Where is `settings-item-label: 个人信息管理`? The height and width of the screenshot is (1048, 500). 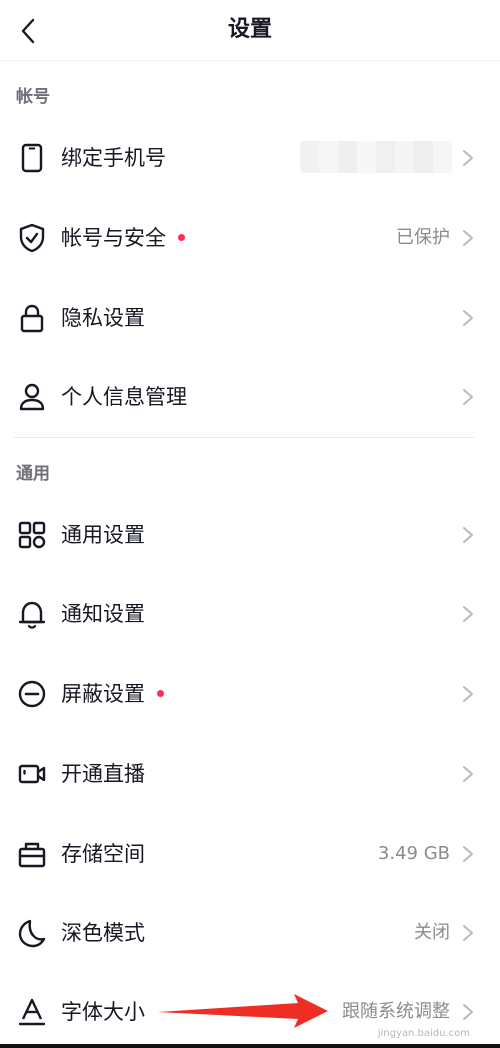 settings-item-label: 个人信息管理 is located at coordinates (124, 397).